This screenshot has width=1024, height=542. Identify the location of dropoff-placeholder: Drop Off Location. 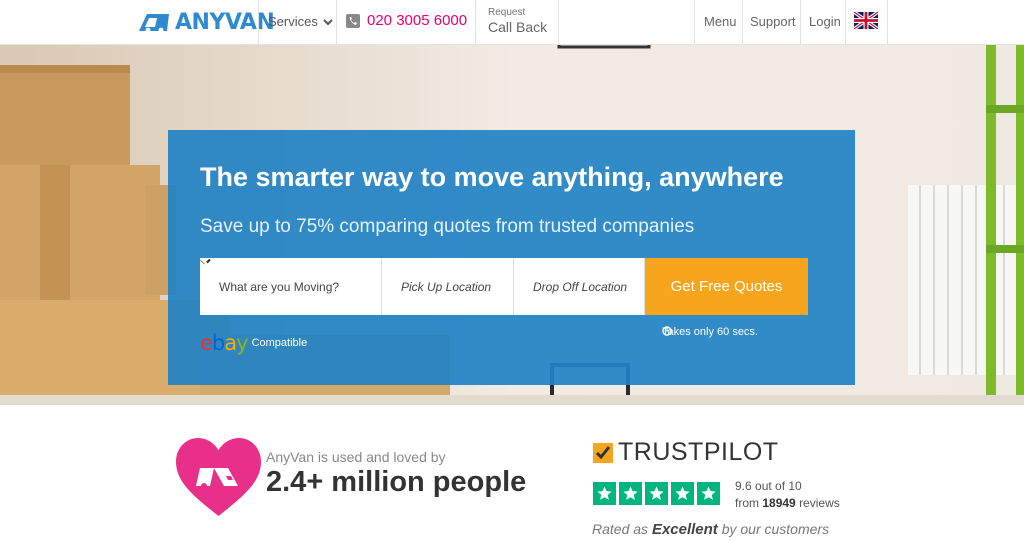
(580, 286).